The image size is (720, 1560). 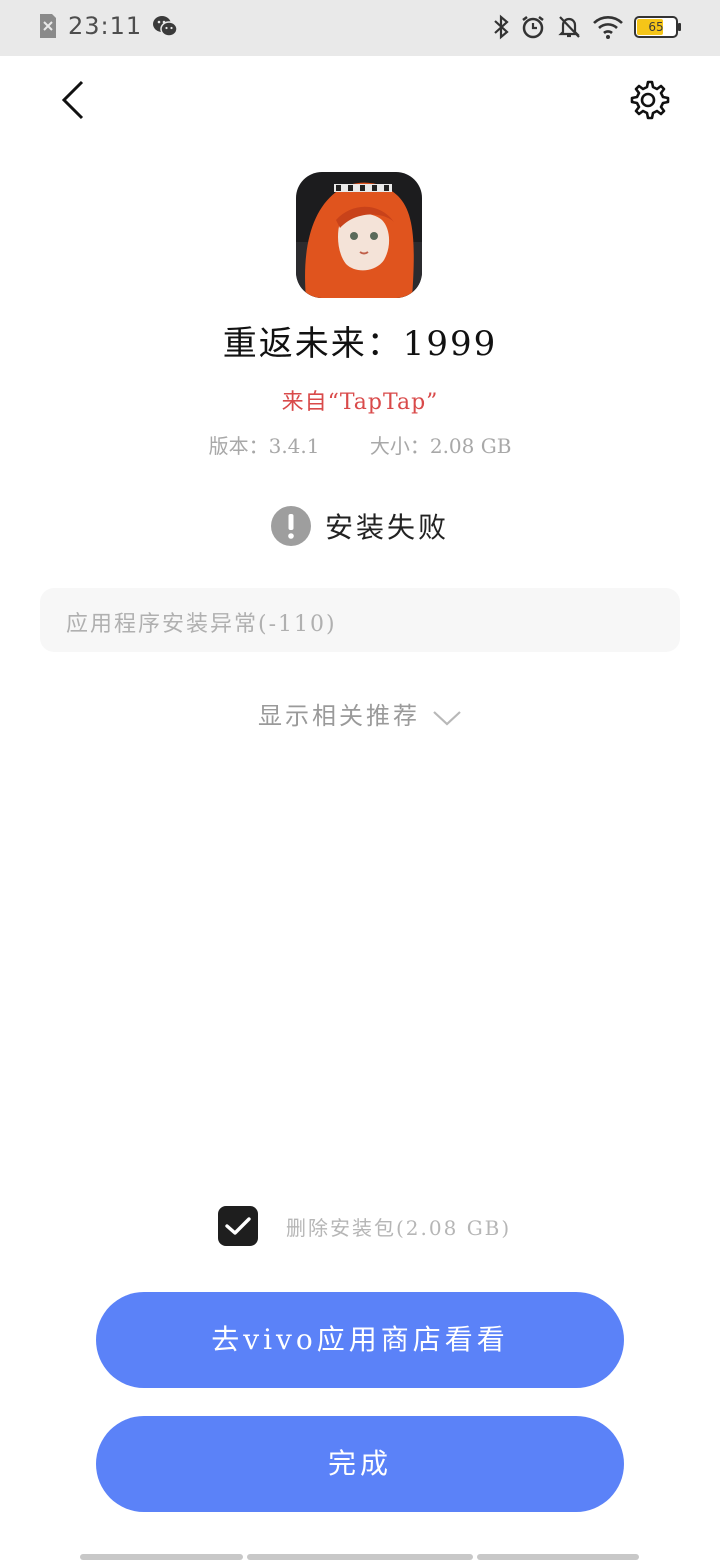 I want to click on error-message-box: 应用程序安装异常(-110), so click(x=360, y=620).